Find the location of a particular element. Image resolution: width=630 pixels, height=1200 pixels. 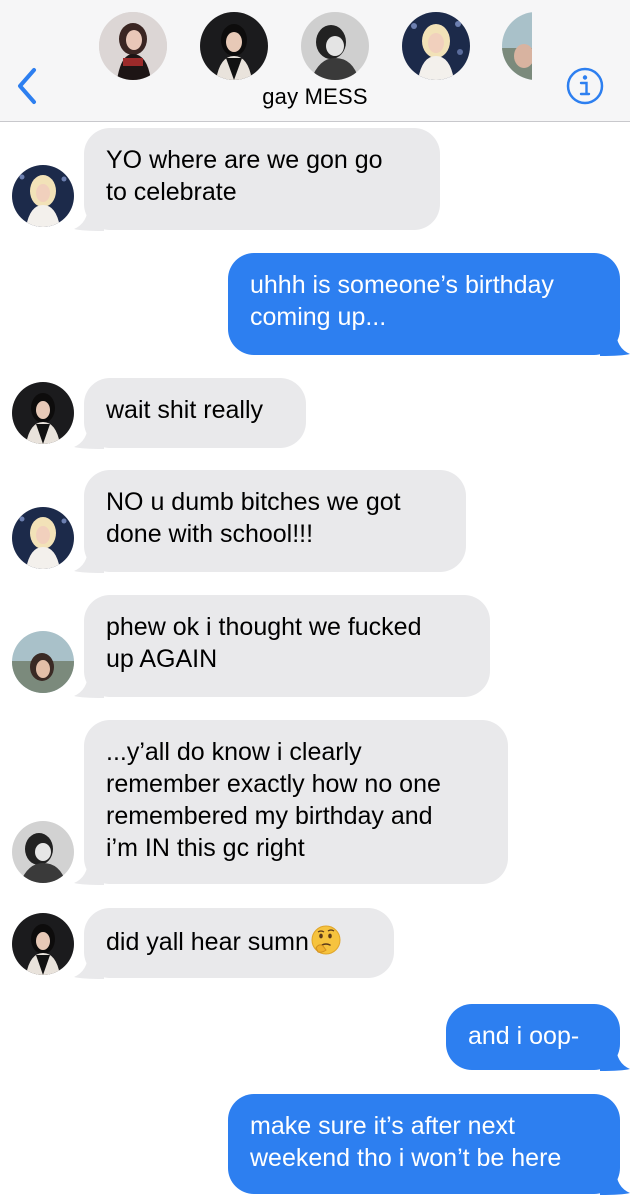

info-icon is located at coordinates (585, 86).